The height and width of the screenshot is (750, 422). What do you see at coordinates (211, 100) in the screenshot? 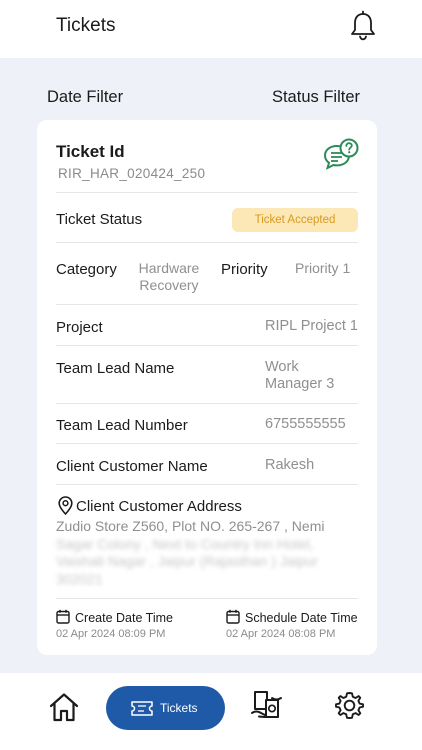
I see `filter-bar: Date Filter Status Filter` at bounding box center [211, 100].